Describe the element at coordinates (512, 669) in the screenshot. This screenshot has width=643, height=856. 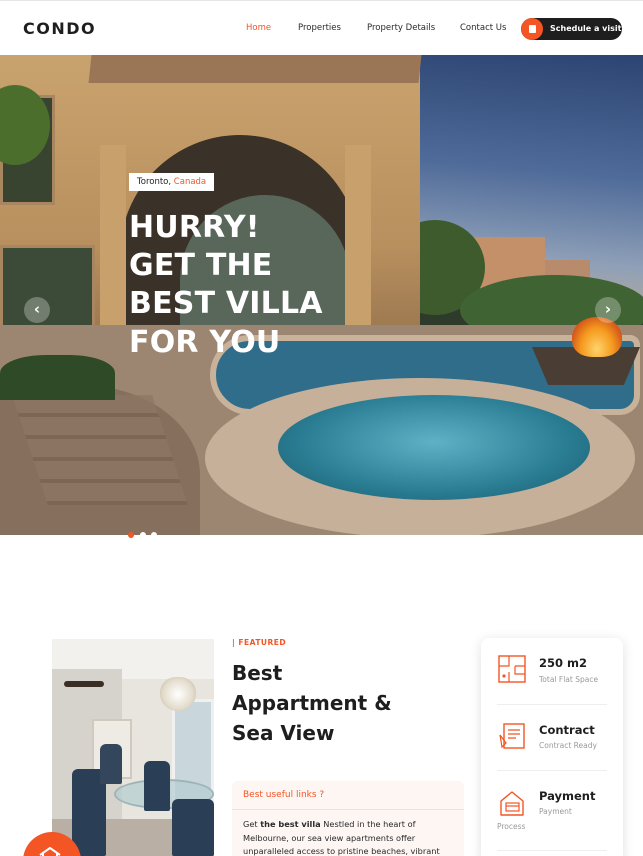
I see `floor-plan-icon` at that location.